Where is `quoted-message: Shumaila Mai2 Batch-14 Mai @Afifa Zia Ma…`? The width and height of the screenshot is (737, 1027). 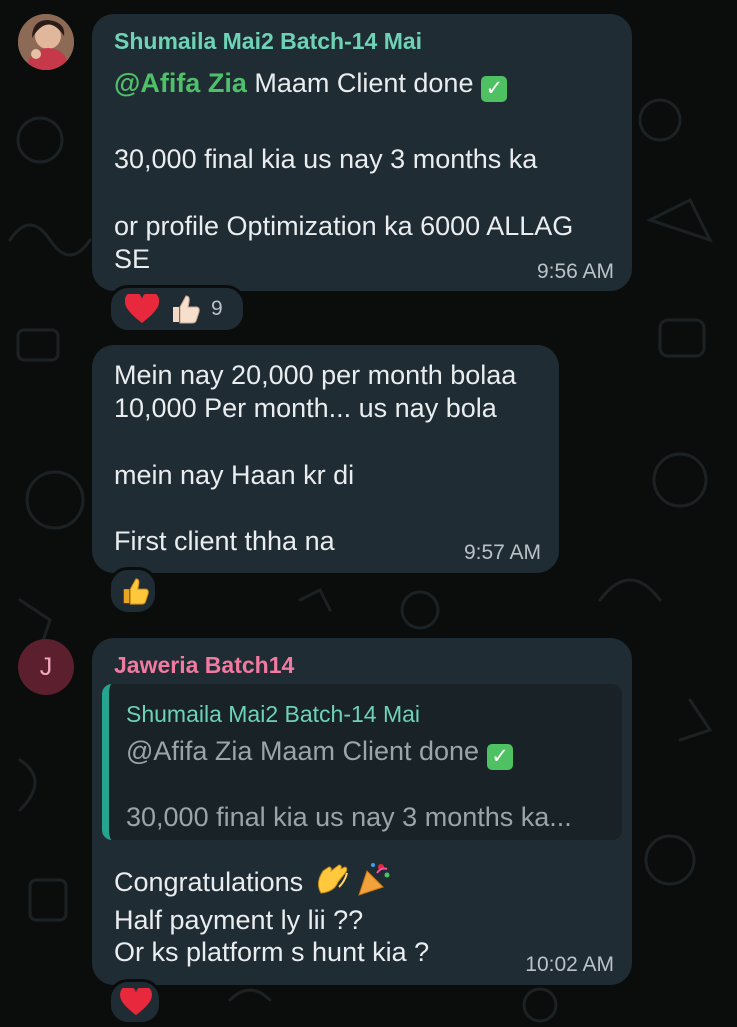 quoted-message: Shumaila Mai2 Batch-14 Mai @Afifa Zia Ma… is located at coordinates (362, 762).